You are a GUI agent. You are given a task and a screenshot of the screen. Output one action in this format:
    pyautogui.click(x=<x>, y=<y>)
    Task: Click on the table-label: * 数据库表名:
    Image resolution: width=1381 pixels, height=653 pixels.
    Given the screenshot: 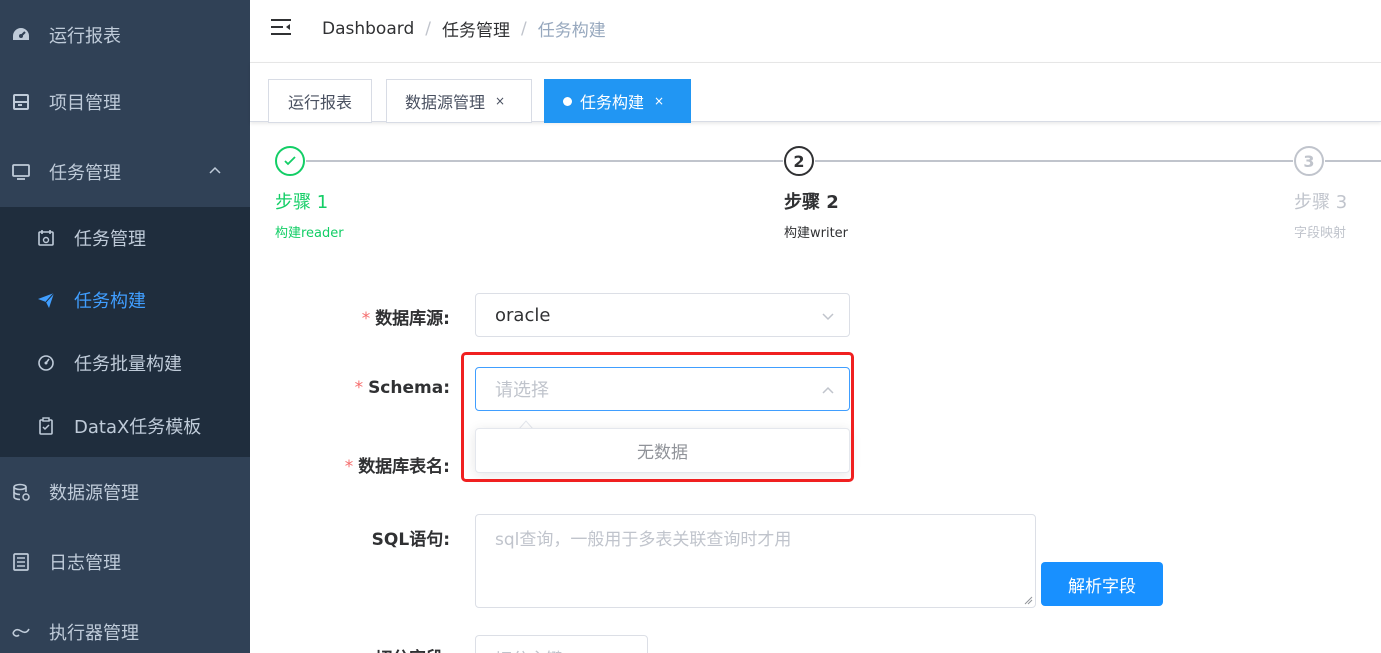 What is the action you would take?
    pyautogui.click(x=397, y=467)
    